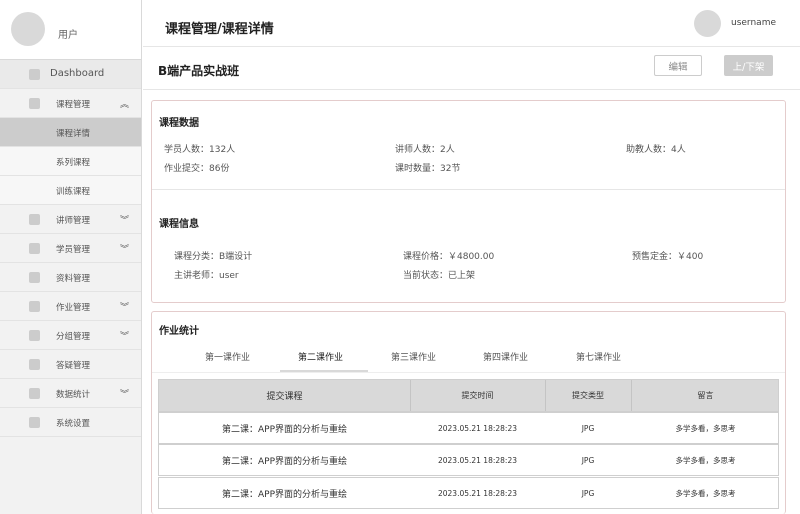  What do you see at coordinates (73, 424) in the screenshot?
I see `sidebar-item-label: 系统设置` at bounding box center [73, 424].